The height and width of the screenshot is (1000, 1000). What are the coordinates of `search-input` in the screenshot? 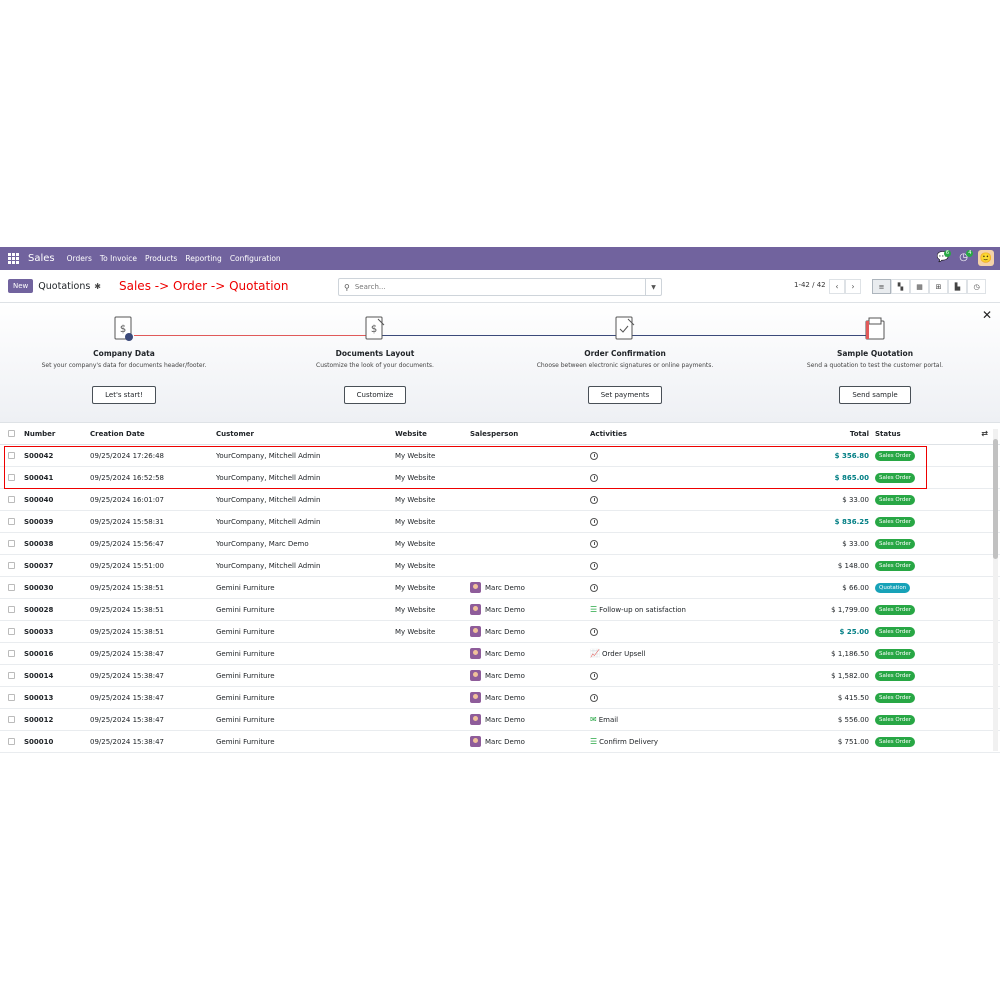 It's located at (494, 287).